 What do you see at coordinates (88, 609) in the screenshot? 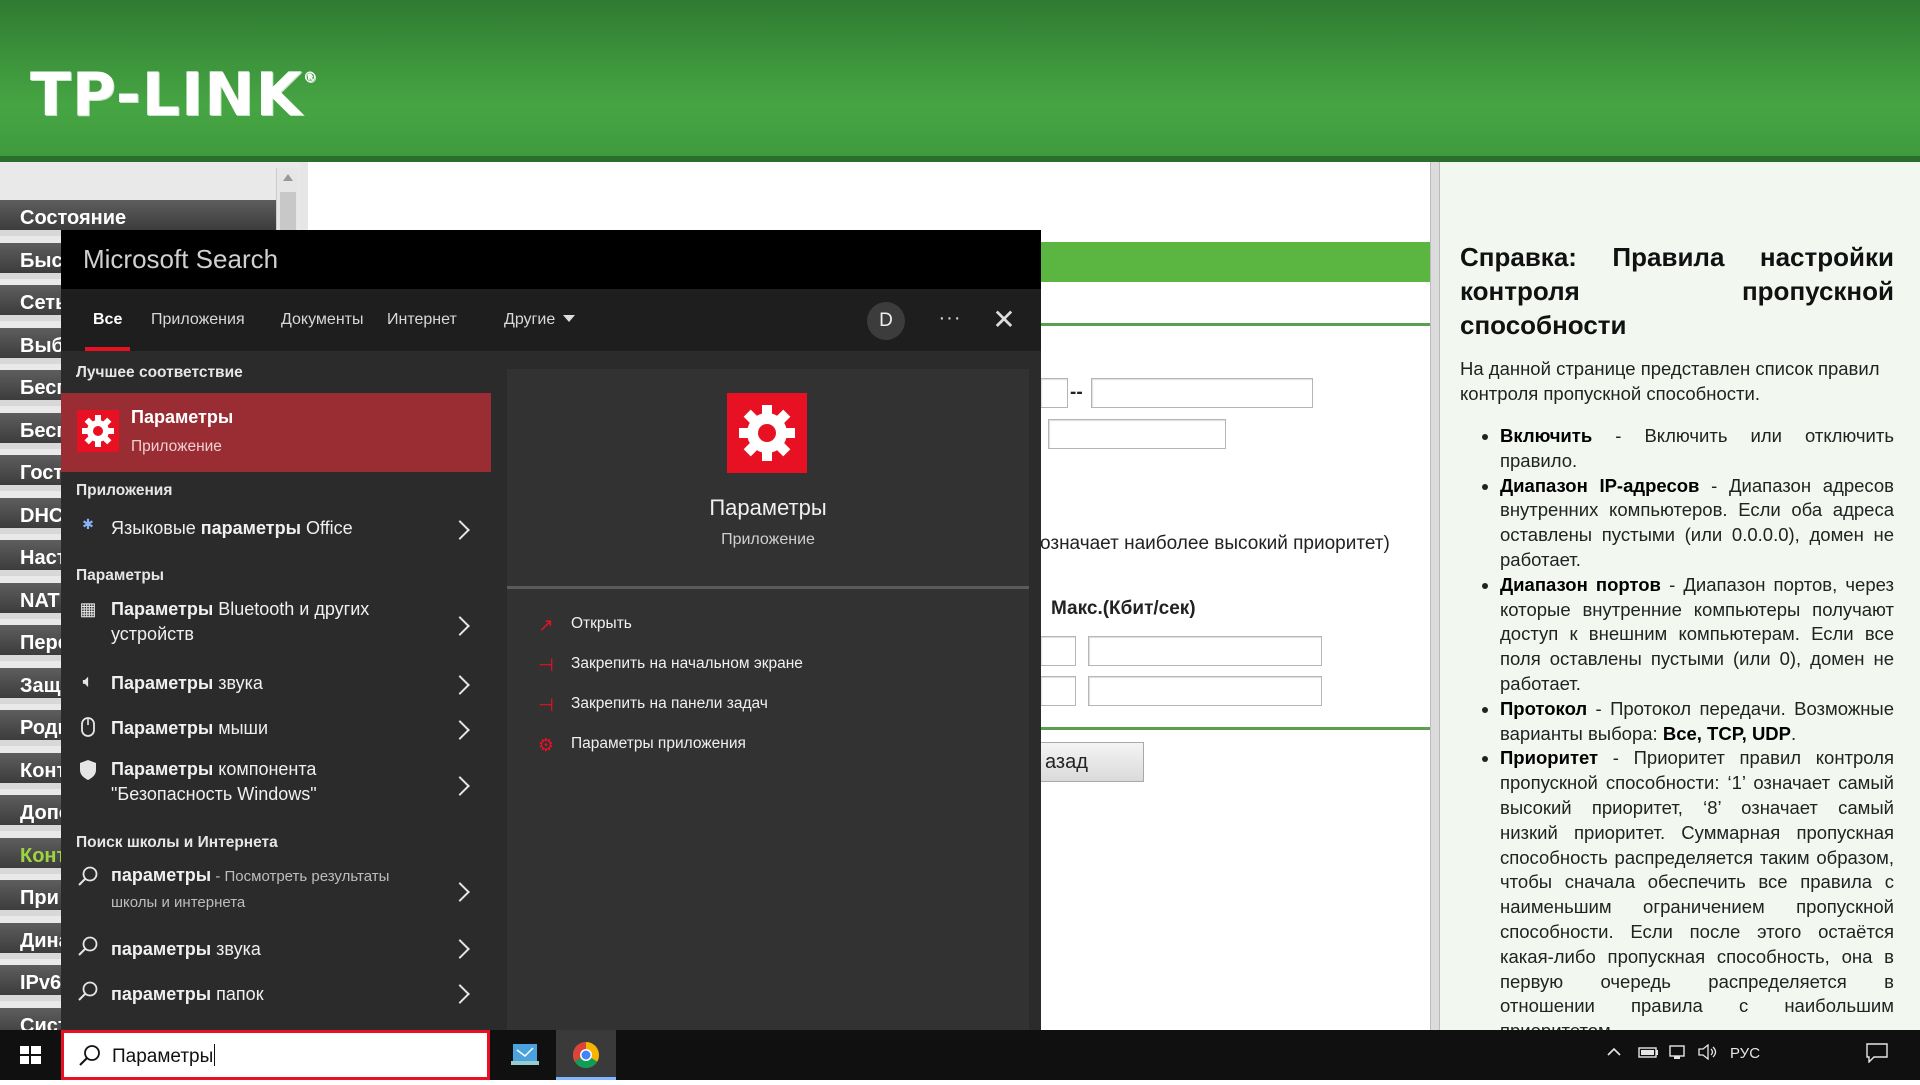
I see `bluetooth-devices-icon: ▦` at bounding box center [88, 609].